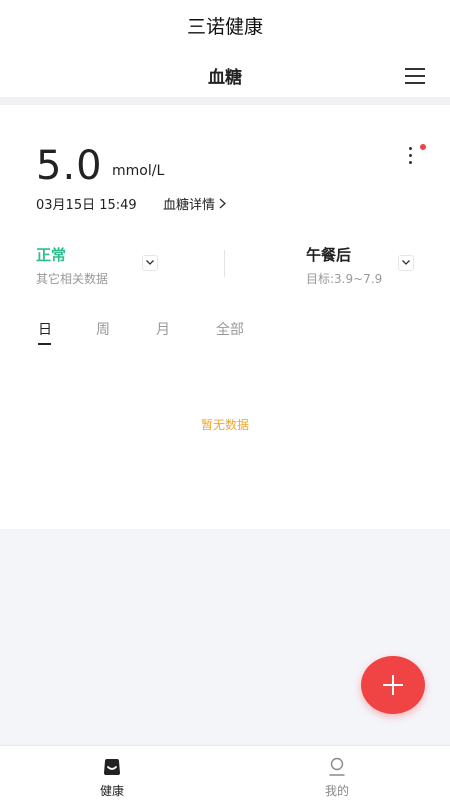 The height and width of the screenshot is (800, 450). I want to click on target-range: 目标:3.9~7.9, so click(344, 279).